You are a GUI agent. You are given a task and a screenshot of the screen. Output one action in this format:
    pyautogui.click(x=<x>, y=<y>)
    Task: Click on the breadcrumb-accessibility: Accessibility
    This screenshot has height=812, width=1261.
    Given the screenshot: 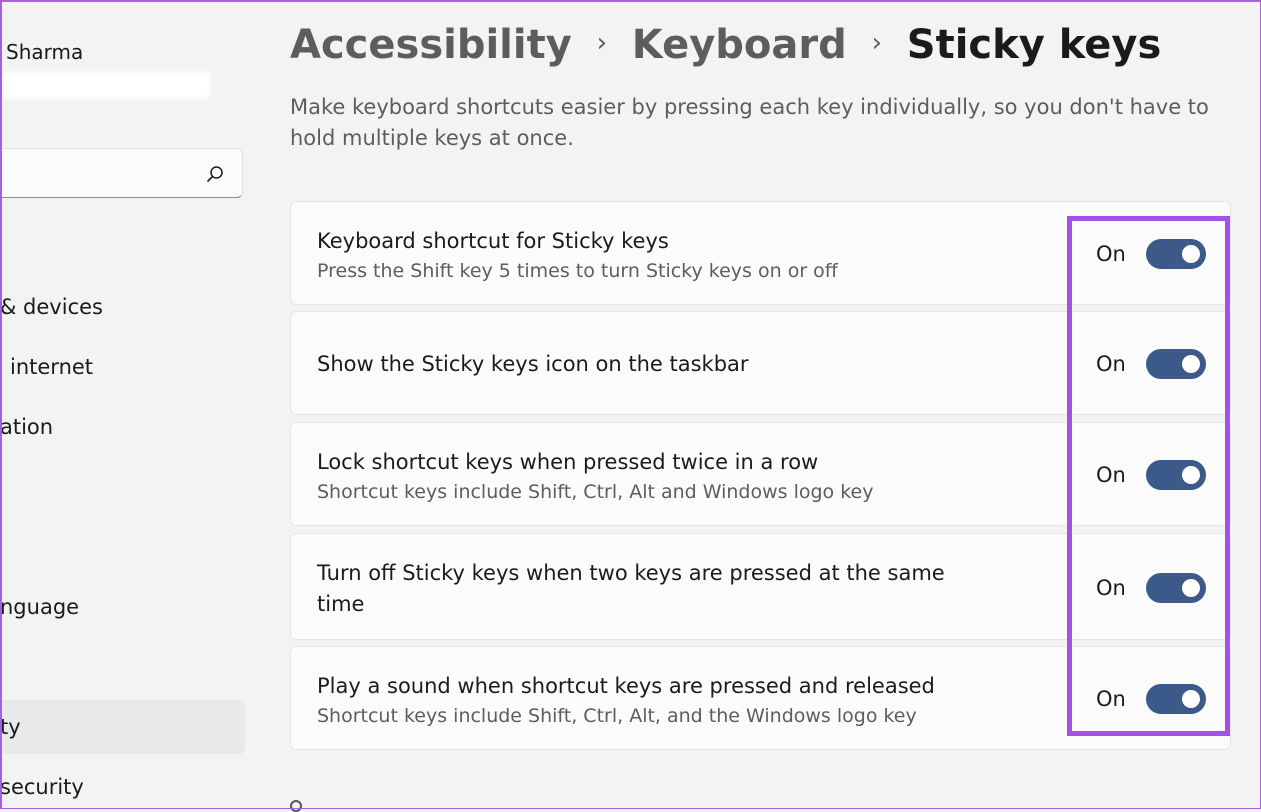 What is the action you would take?
    pyautogui.click(x=431, y=45)
    